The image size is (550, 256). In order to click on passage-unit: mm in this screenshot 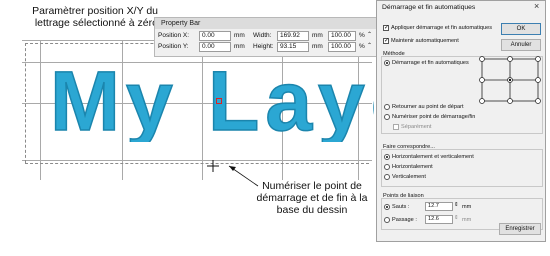, I will do `click(467, 220)`.